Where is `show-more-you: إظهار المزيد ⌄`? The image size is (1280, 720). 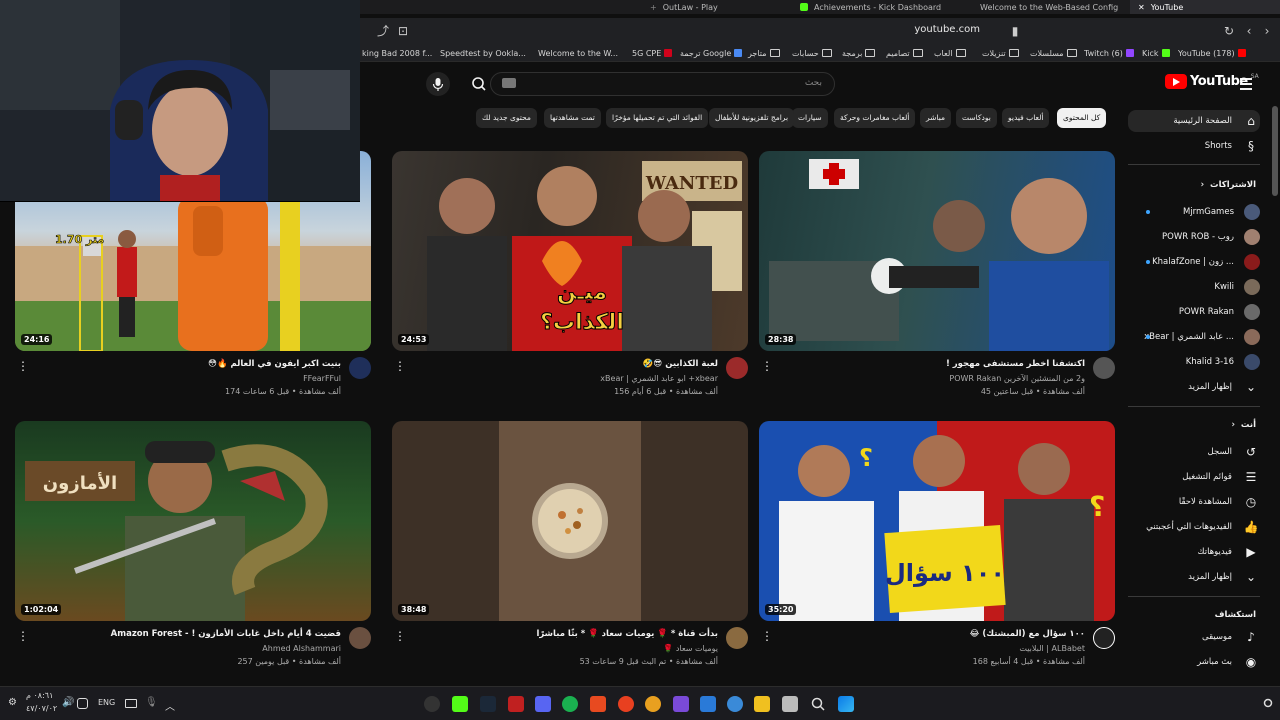 show-more-you: إظهار المزيد ⌄ is located at coordinates (1194, 577).